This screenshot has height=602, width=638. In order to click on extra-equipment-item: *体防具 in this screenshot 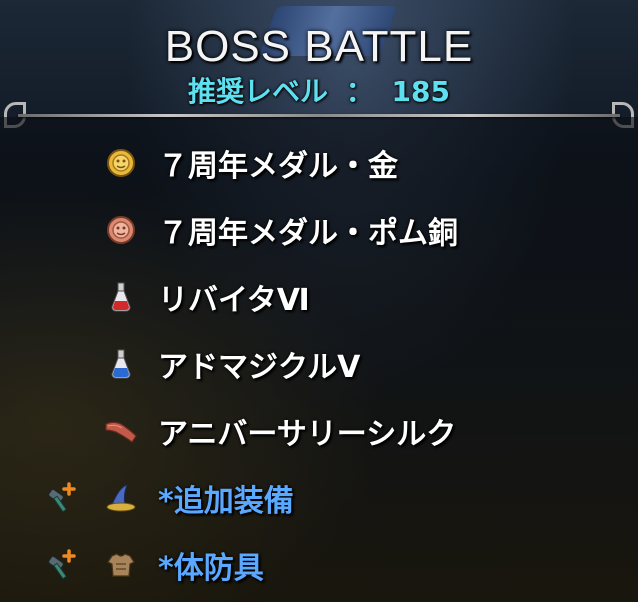, I will do `click(319, 565)`.